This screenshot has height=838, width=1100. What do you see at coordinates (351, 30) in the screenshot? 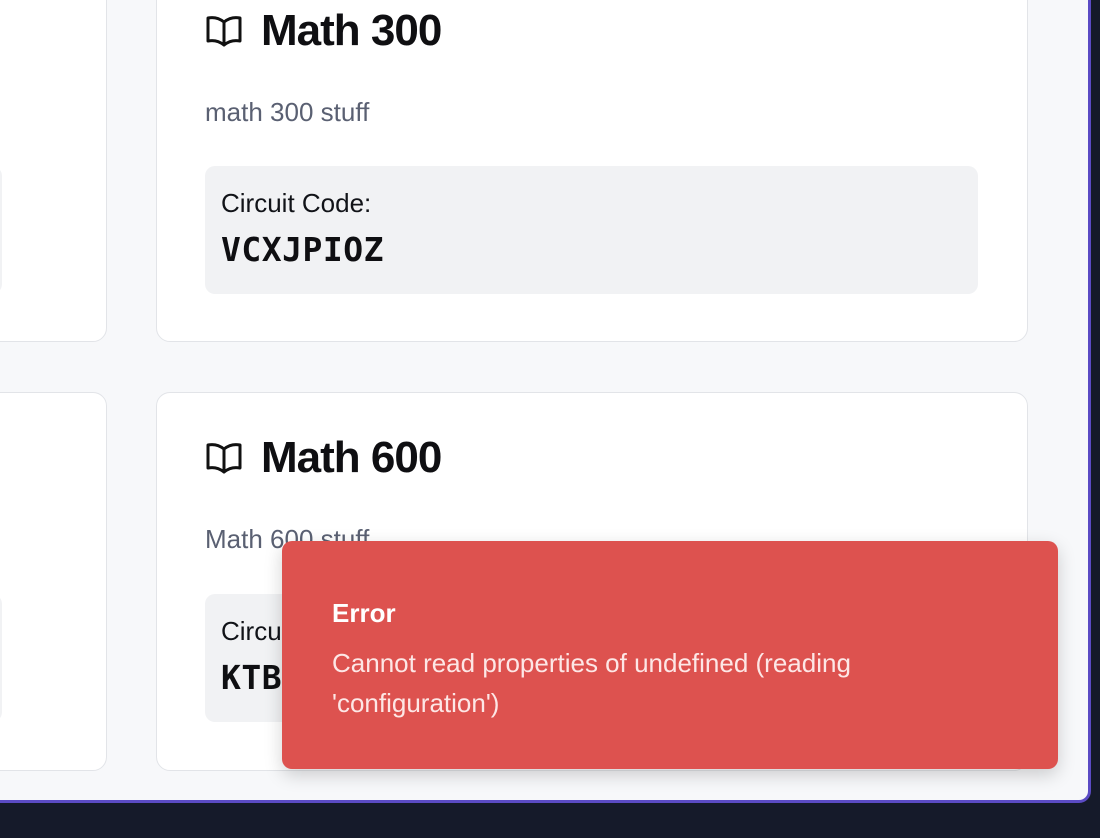
I see `course-title-text: Math 300` at bounding box center [351, 30].